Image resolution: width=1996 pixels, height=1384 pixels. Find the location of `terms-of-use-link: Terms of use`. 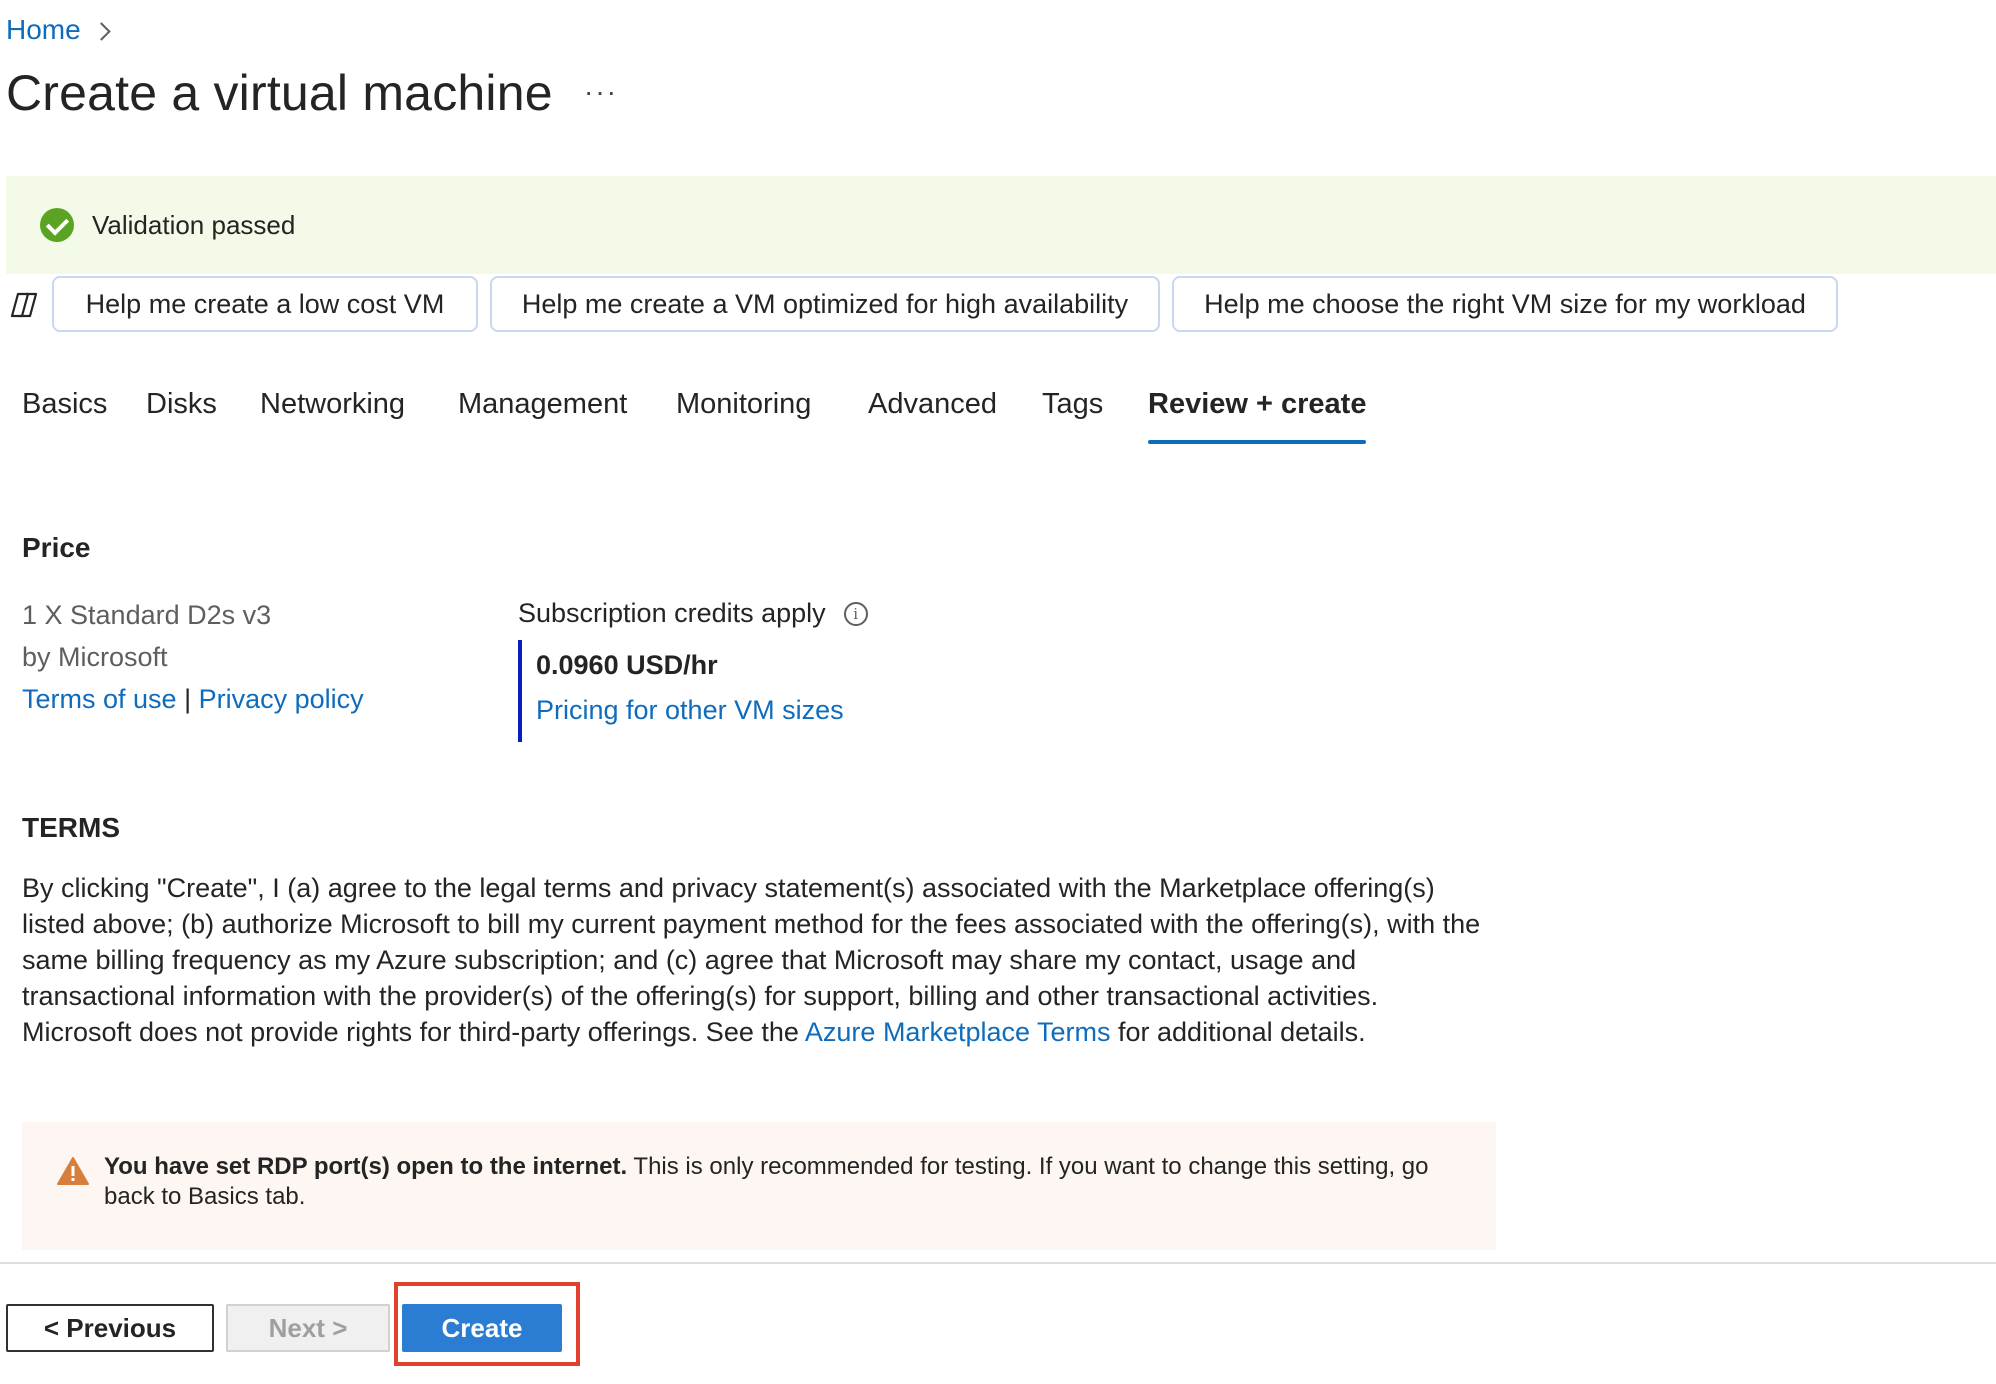

terms-of-use-link: Terms of use is located at coordinates (99, 699).